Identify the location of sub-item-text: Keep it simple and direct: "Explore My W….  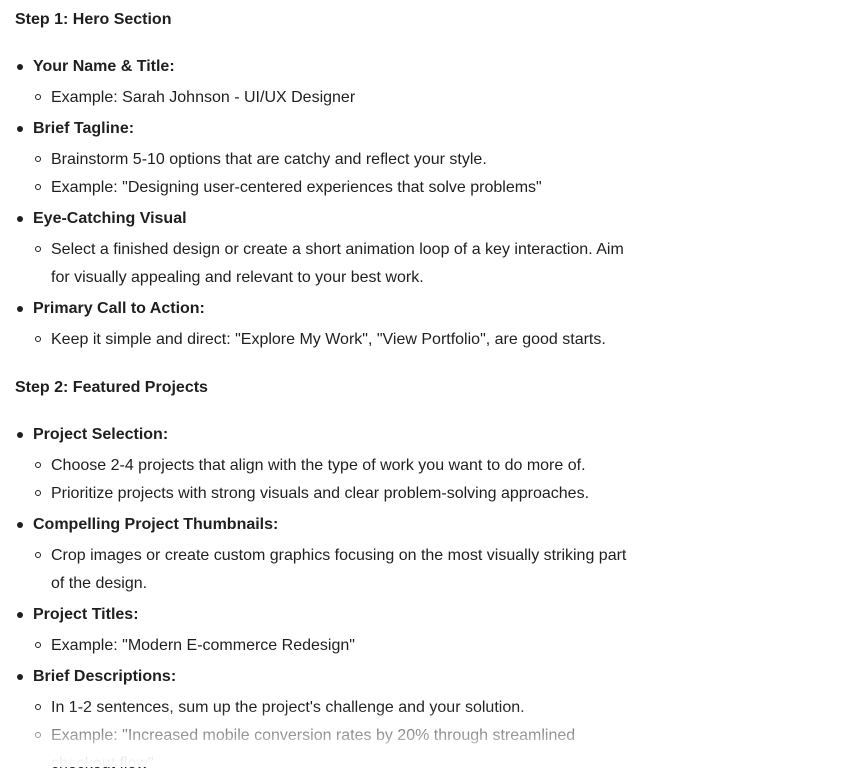
(328, 339).